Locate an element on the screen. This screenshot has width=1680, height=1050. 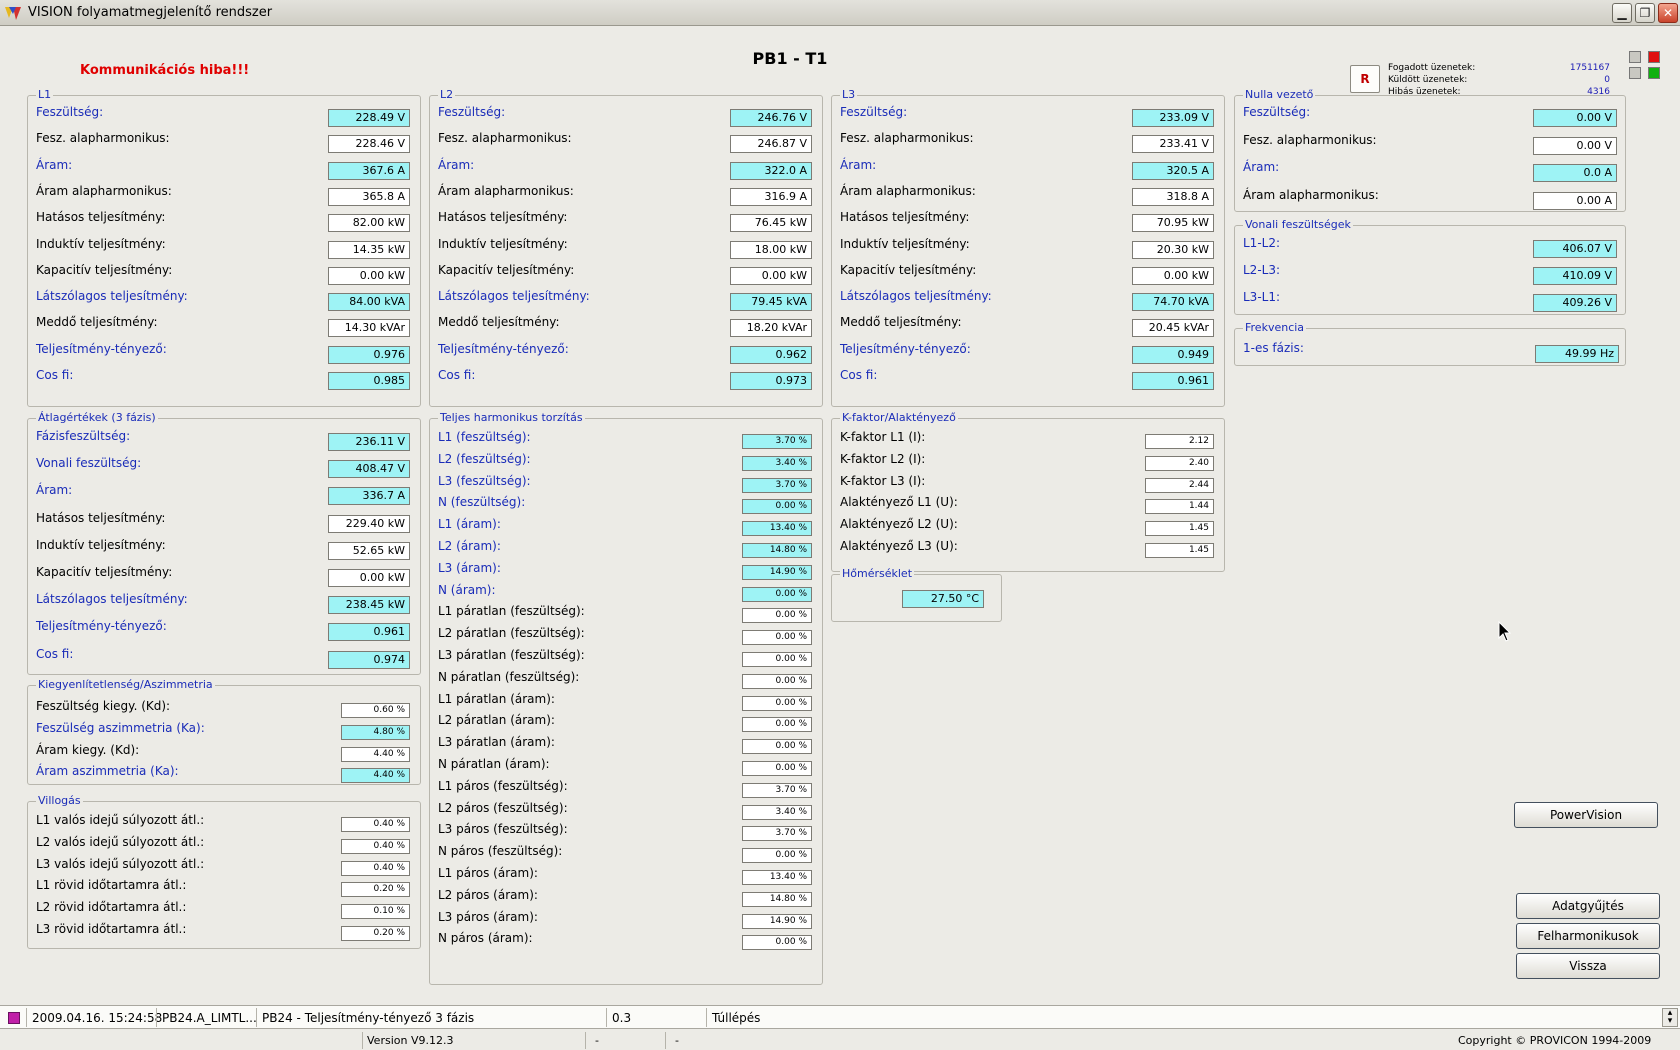
event-severity-icon is located at coordinates (14, 1018).